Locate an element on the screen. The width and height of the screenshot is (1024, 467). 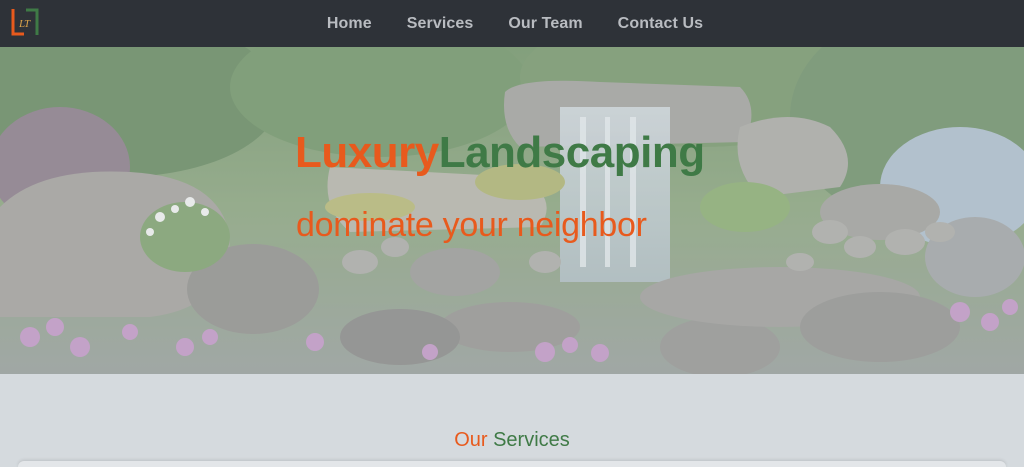
services-heading: Our Services is located at coordinates (512, 440).